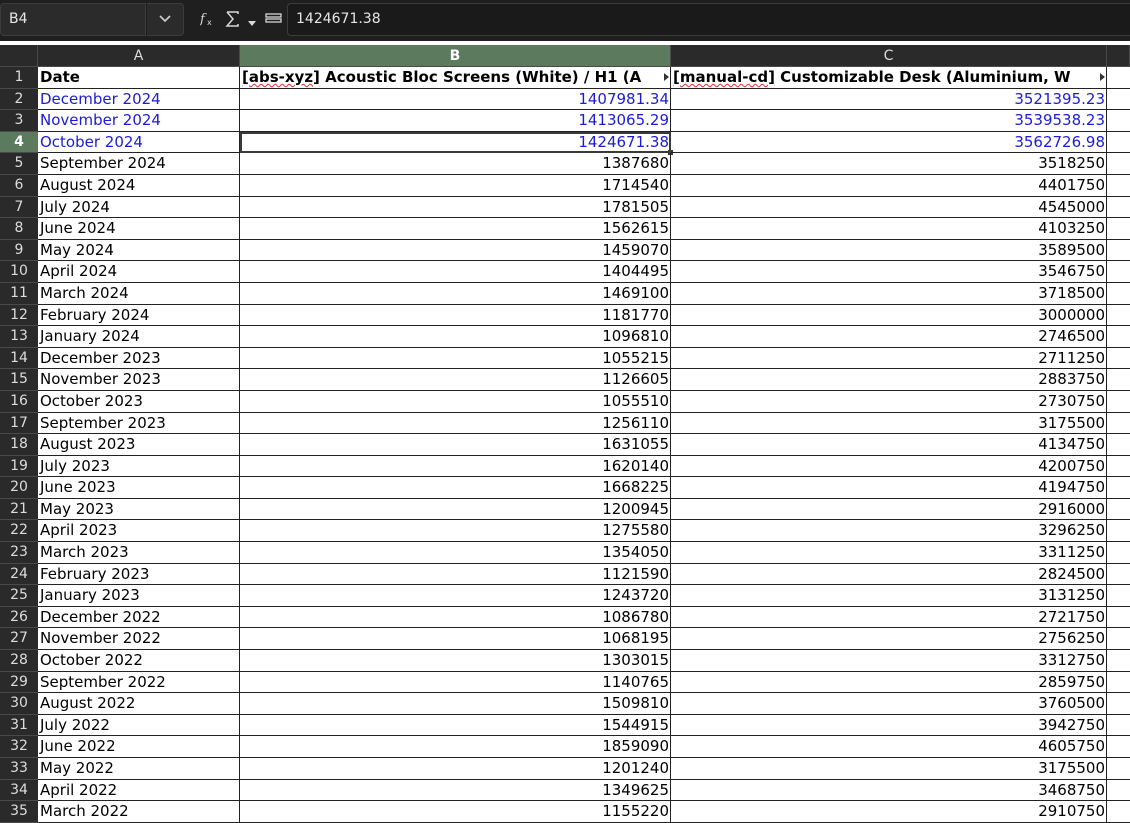  I want to click on row-header: 14, so click(19, 358).